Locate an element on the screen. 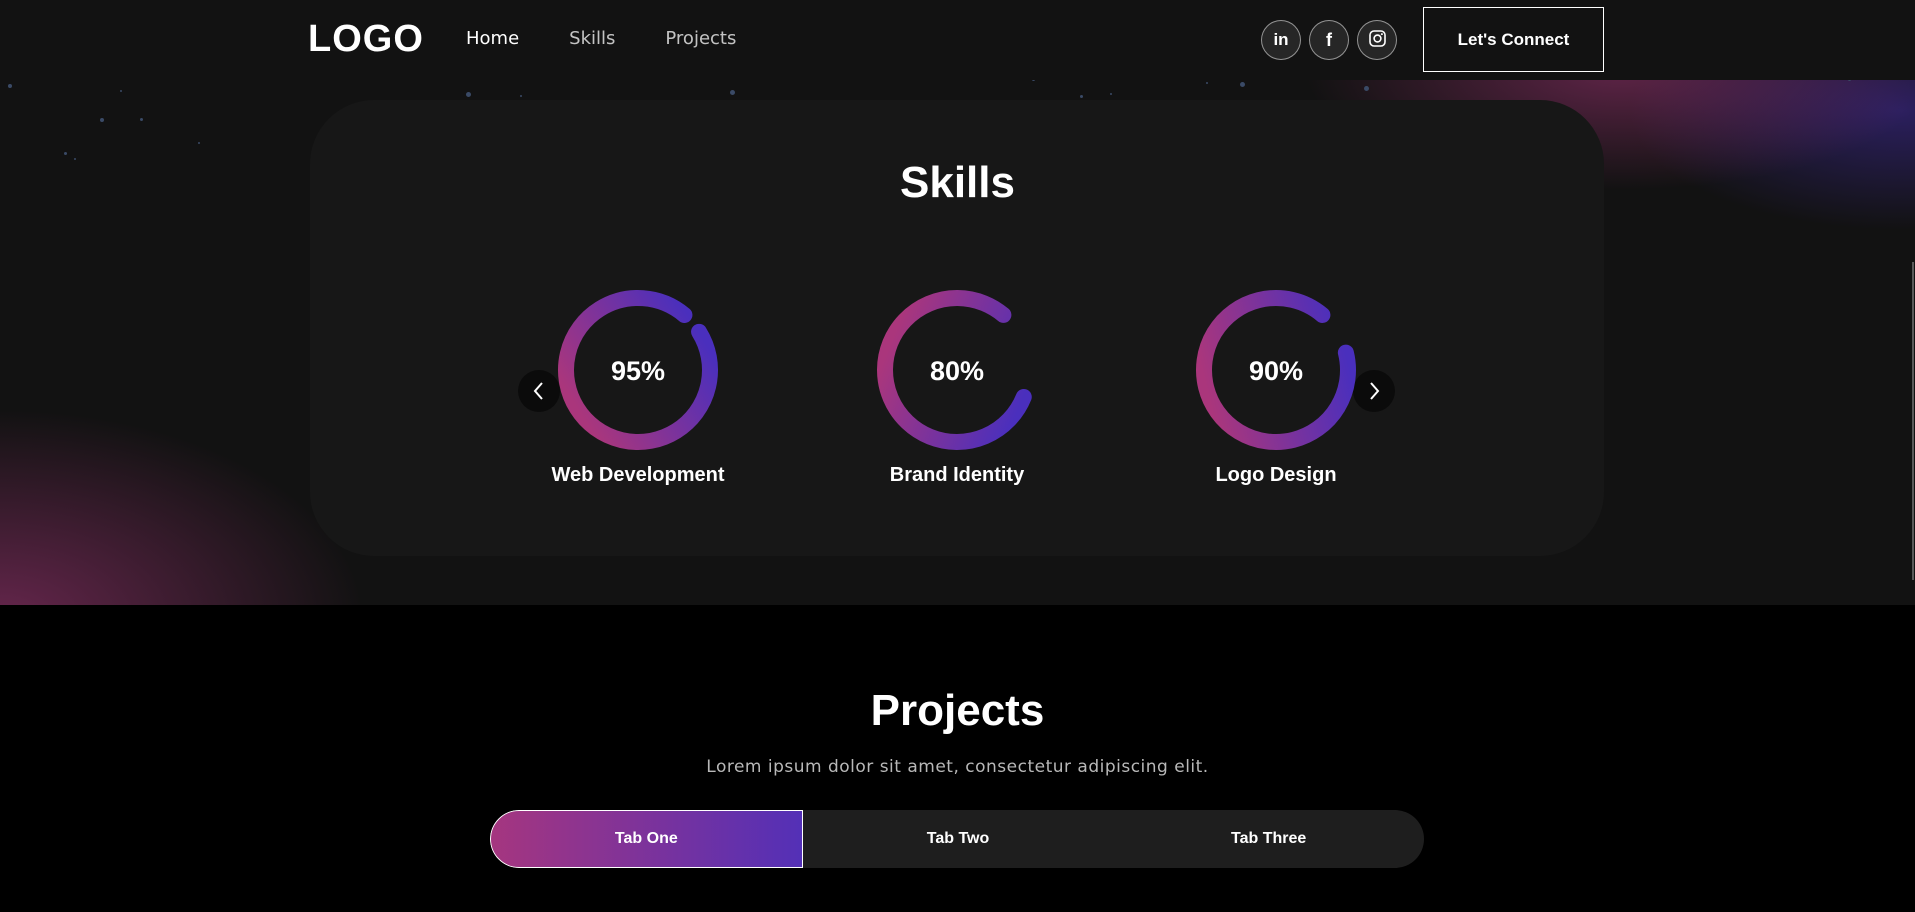 Image resolution: width=1915 pixels, height=912 pixels. skill-percent: 90% is located at coordinates (1276, 371).